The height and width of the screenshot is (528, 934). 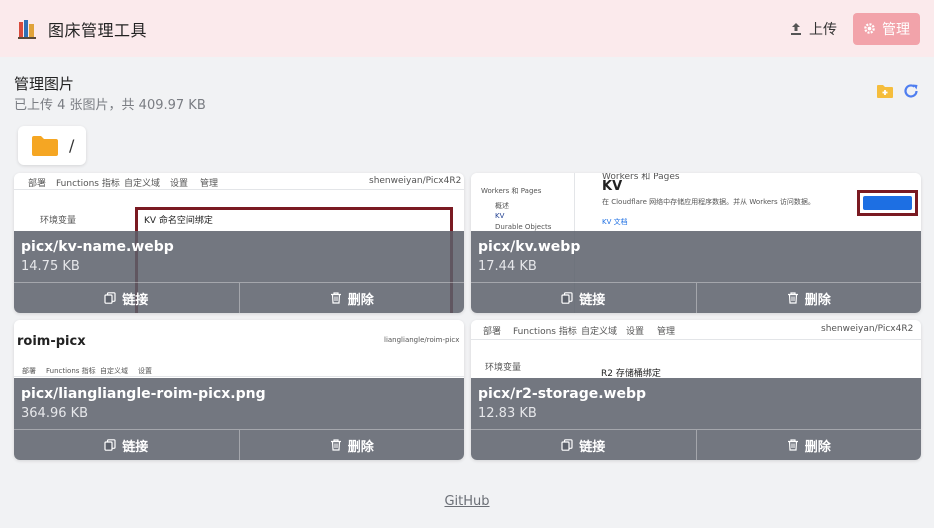 What do you see at coordinates (507, 266) in the screenshot?
I see `image-size: 17.44 KB` at bounding box center [507, 266].